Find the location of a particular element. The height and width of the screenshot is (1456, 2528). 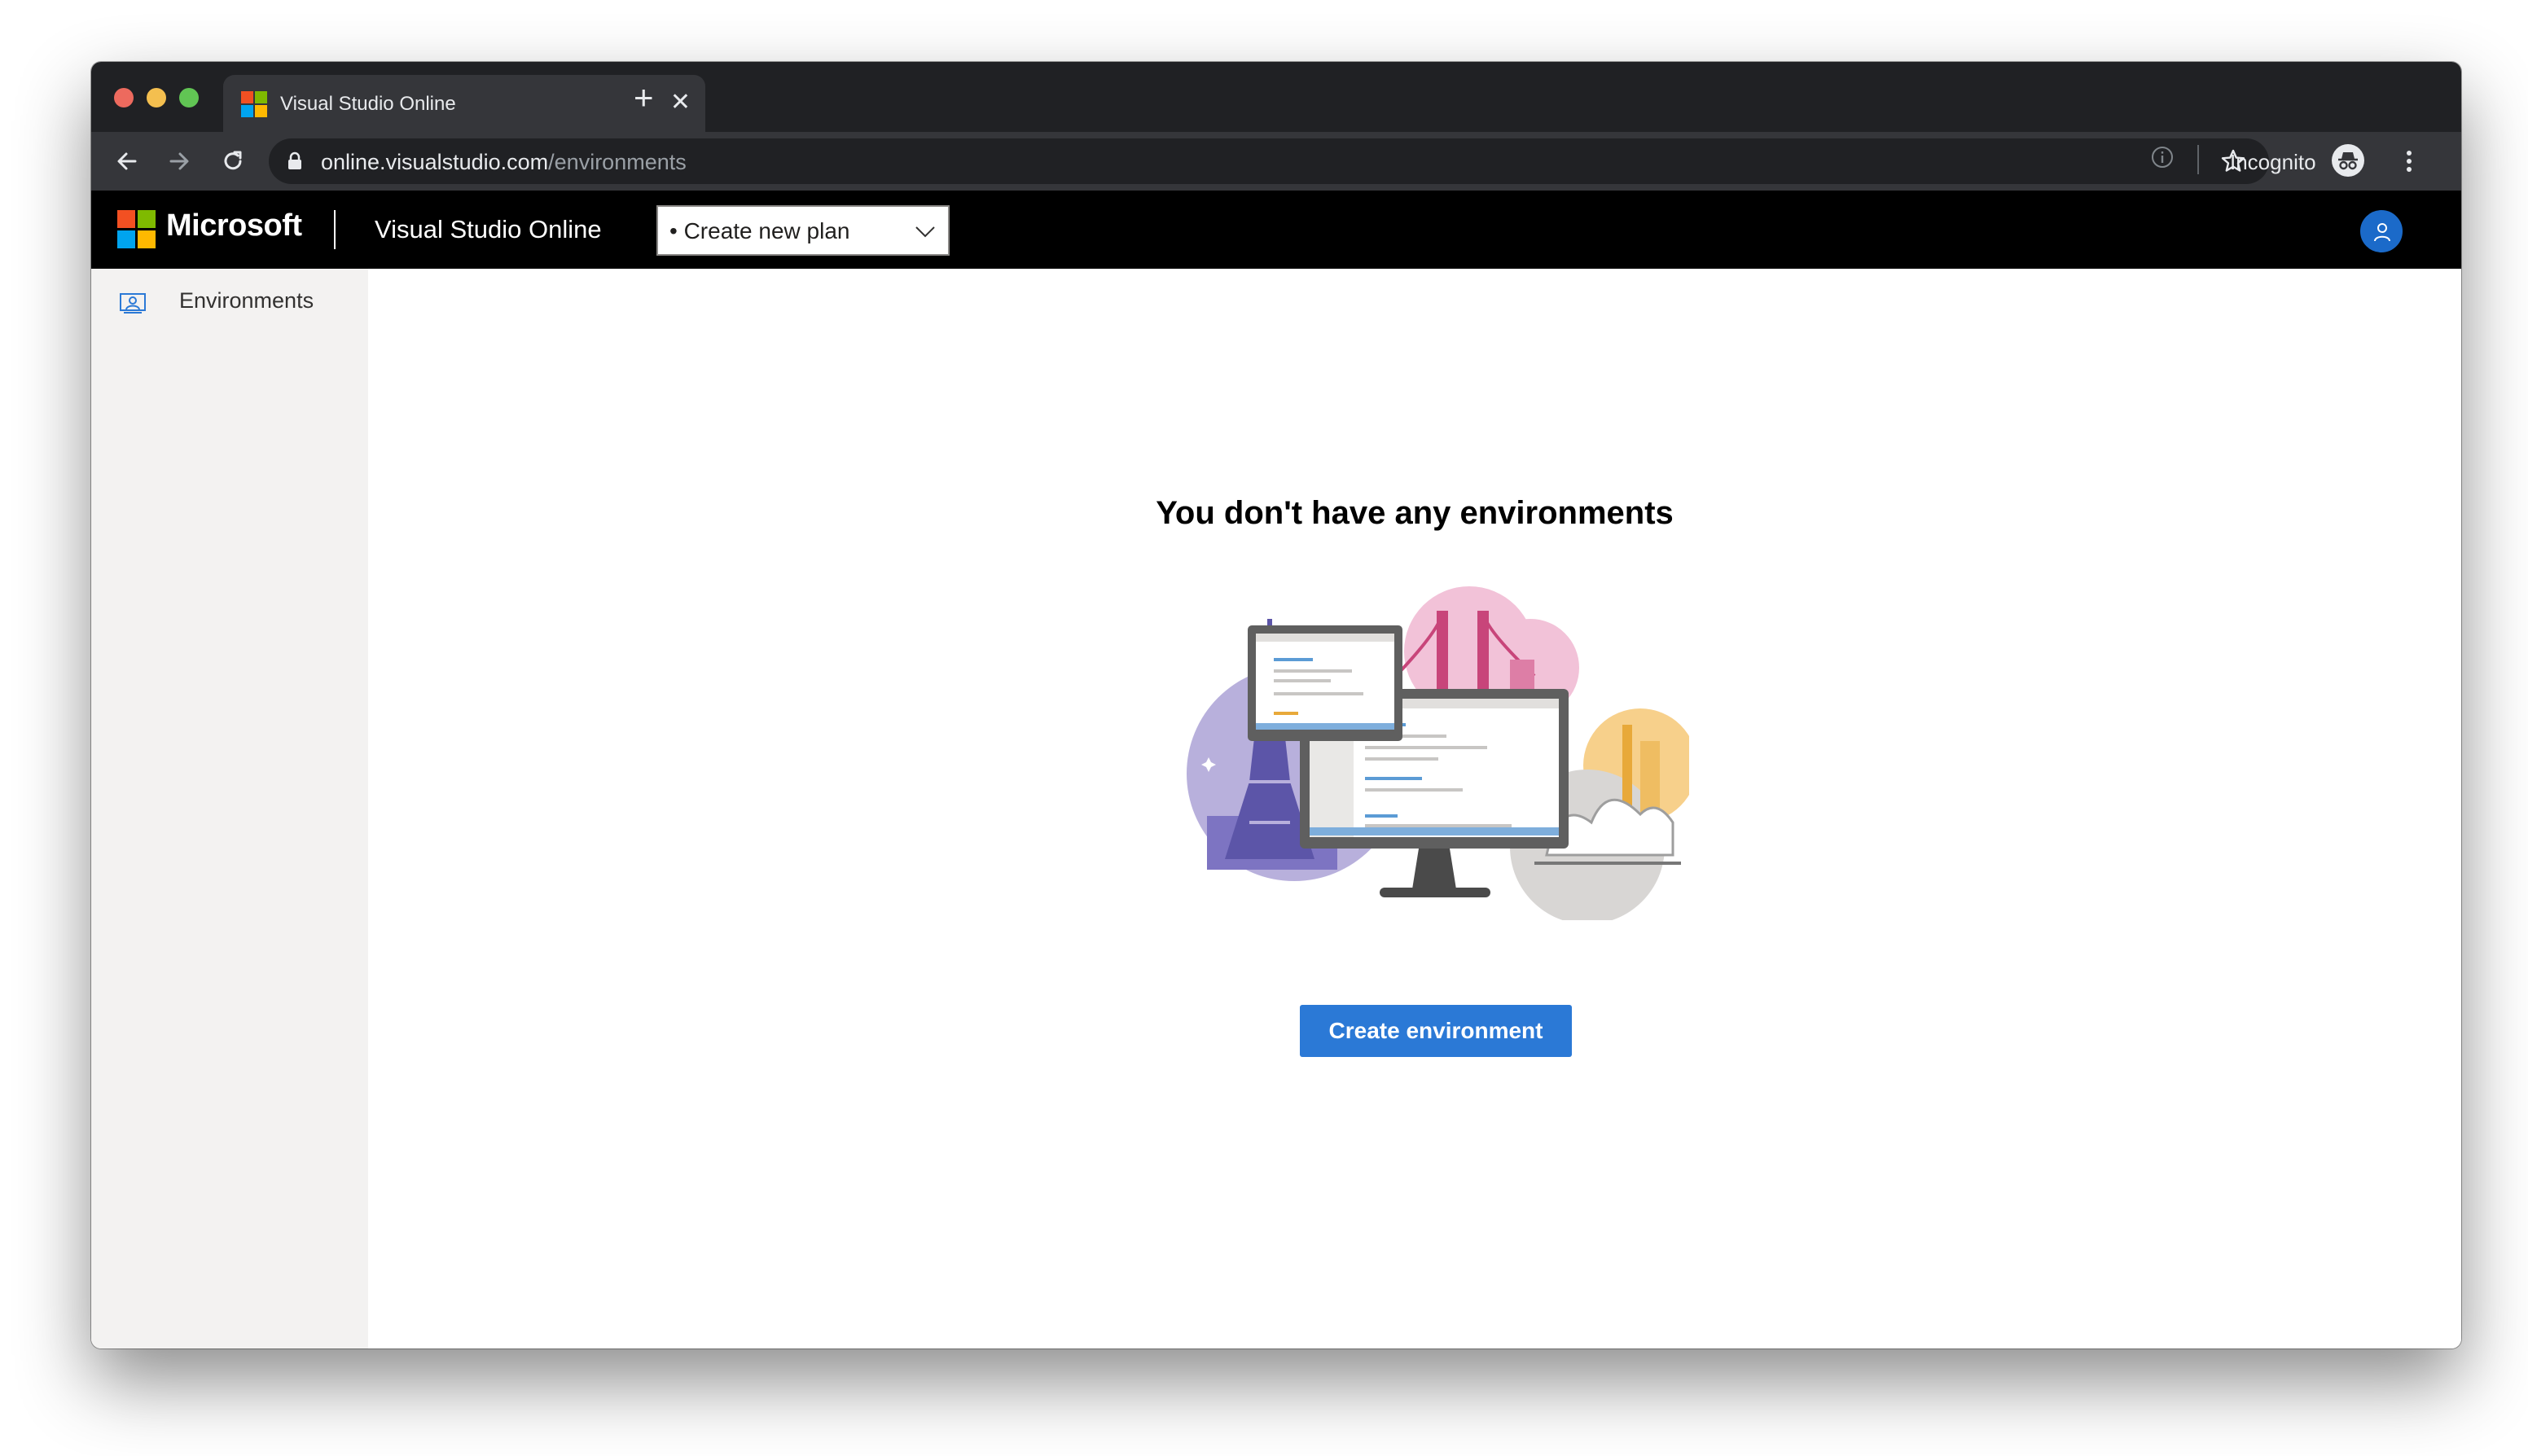

app-title: Visual Studio Online is located at coordinates (488, 229).